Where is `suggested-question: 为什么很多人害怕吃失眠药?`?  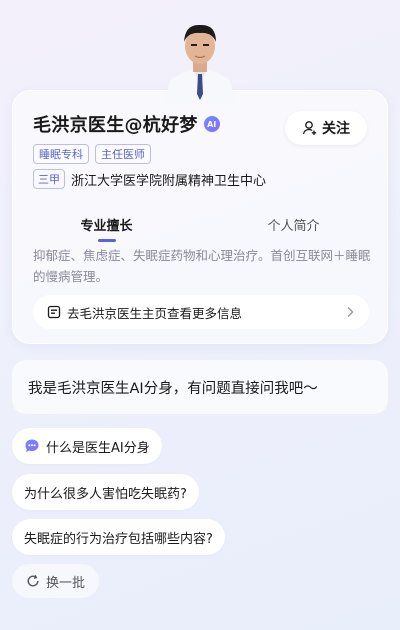 suggested-question: 为什么很多人害怕吃失眠药? is located at coordinates (105, 492).